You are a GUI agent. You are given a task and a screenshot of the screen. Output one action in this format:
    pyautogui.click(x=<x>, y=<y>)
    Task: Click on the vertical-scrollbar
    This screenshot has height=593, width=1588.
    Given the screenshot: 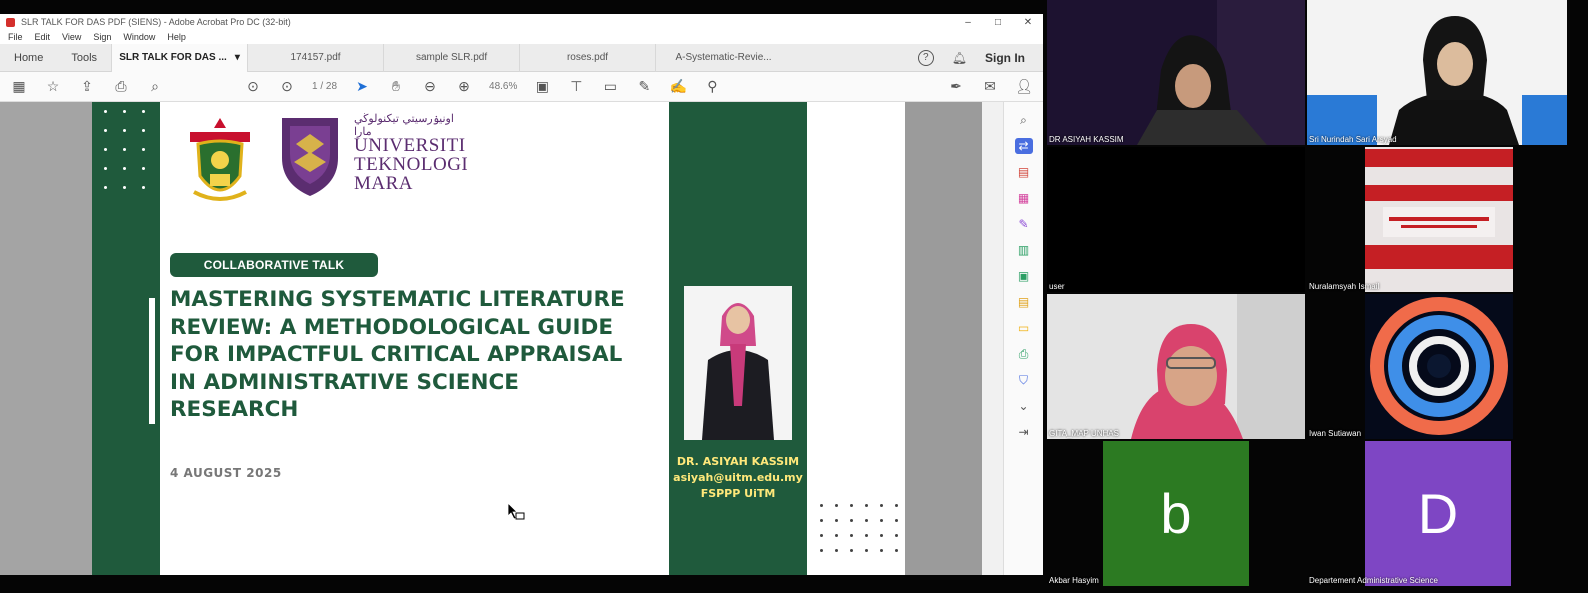 What is the action you would take?
    pyautogui.click(x=992, y=338)
    